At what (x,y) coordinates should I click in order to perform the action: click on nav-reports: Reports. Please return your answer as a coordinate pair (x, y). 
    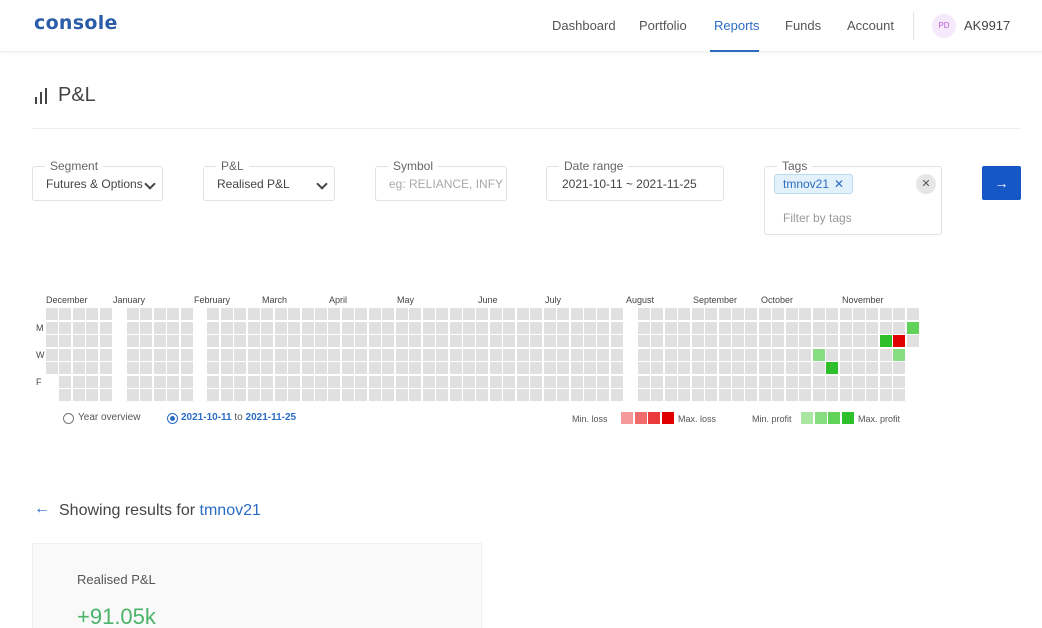
    Looking at the image, I should click on (737, 25).